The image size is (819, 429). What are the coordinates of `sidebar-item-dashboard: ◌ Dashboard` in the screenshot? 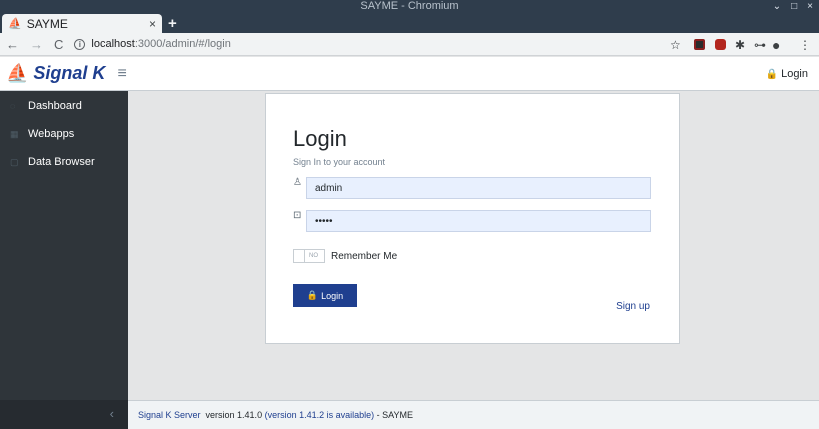 It's located at (64, 106).